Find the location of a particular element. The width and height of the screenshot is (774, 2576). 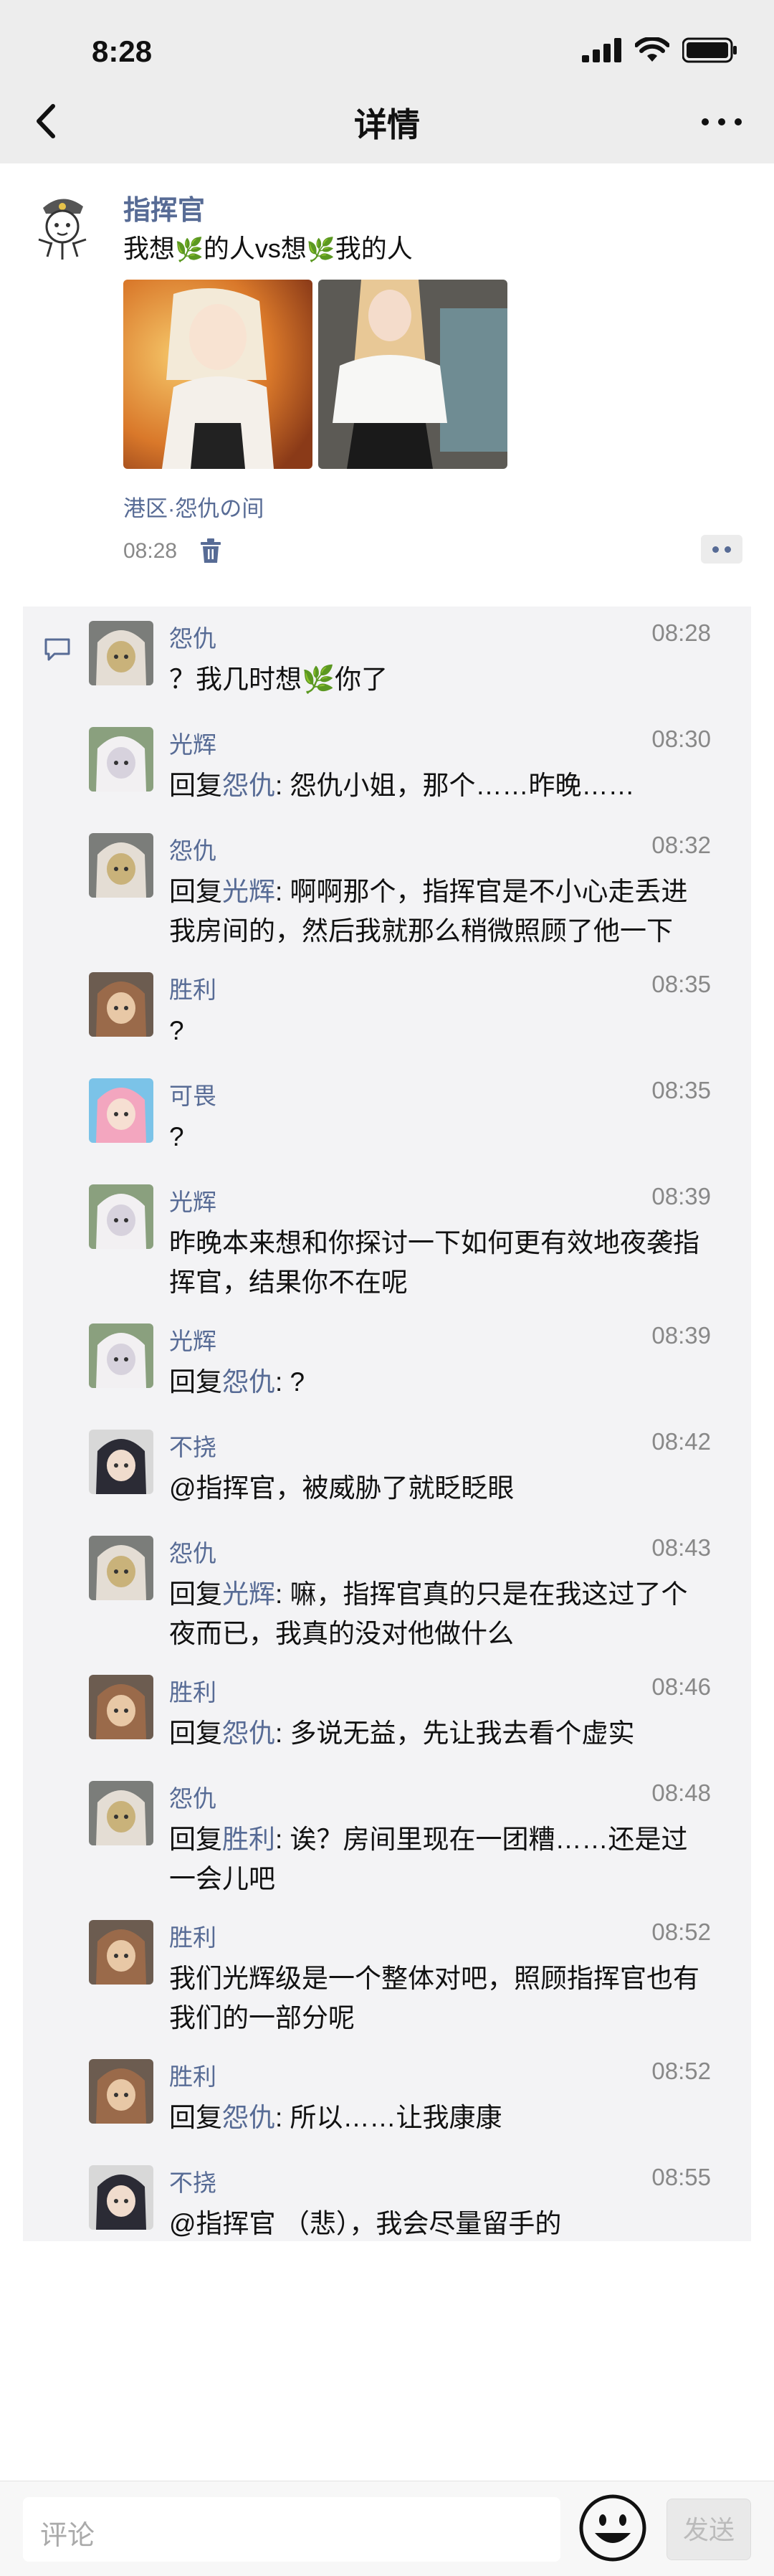

comment-body: ？我几时想🌿你了 is located at coordinates (278, 679).